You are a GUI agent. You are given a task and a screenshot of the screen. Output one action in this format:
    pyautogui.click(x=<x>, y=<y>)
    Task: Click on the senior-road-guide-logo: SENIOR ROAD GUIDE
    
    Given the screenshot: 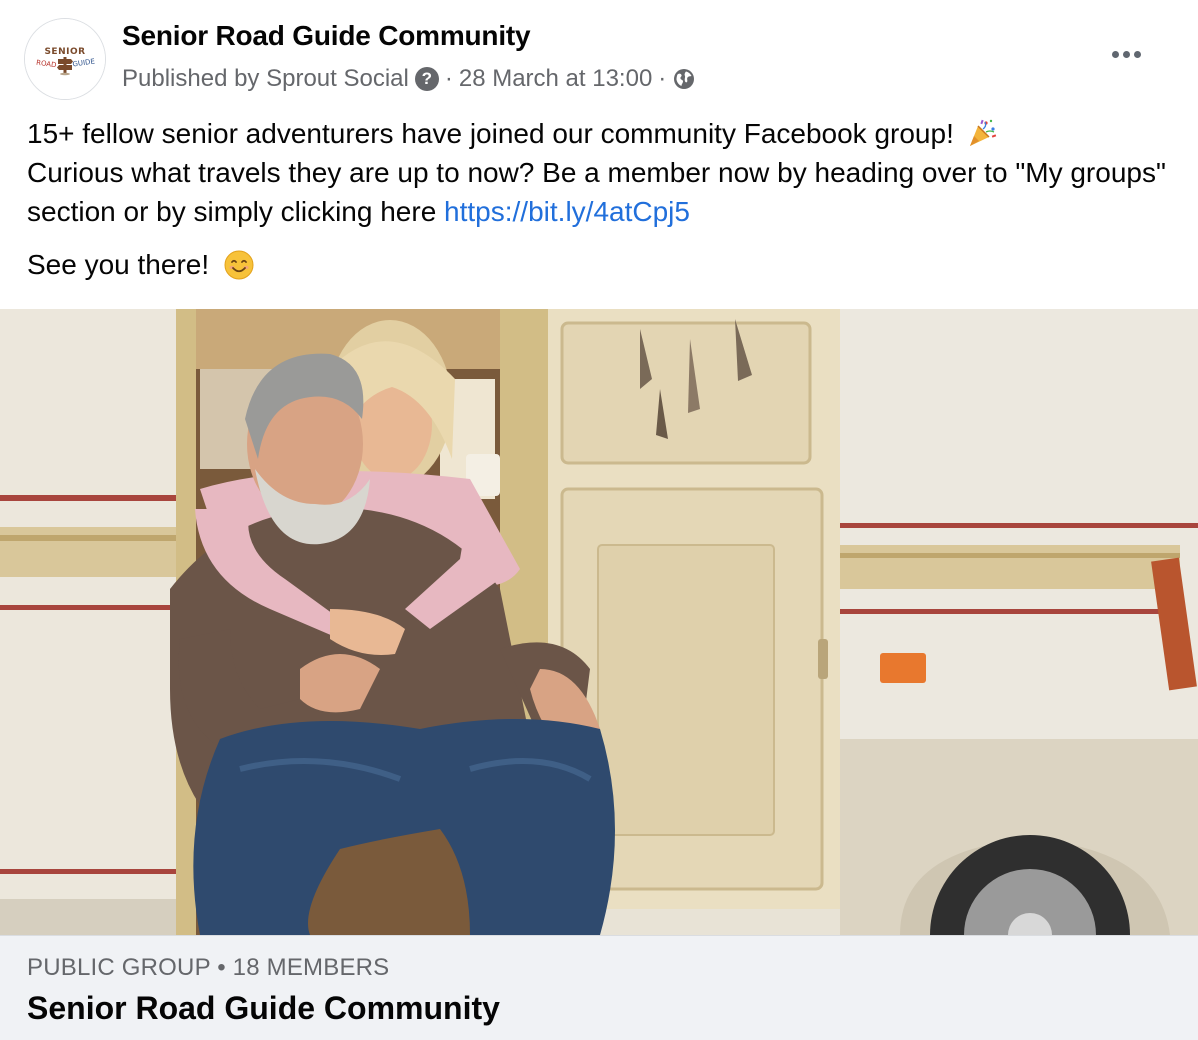 What is the action you would take?
    pyautogui.click(x=65, y=59)
    